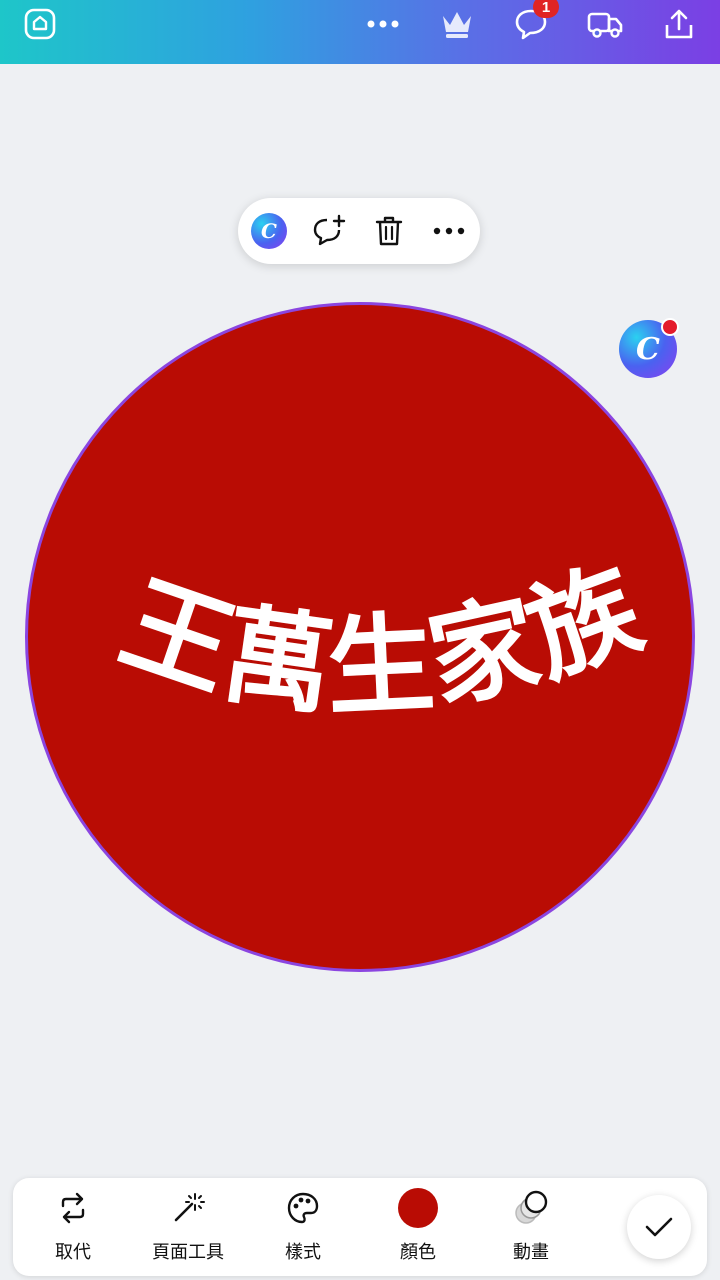  What do you see at coordinates (418, 1252) in the screenshot?
I see `color-label: 顏色` at bounding box center [418, 1252].